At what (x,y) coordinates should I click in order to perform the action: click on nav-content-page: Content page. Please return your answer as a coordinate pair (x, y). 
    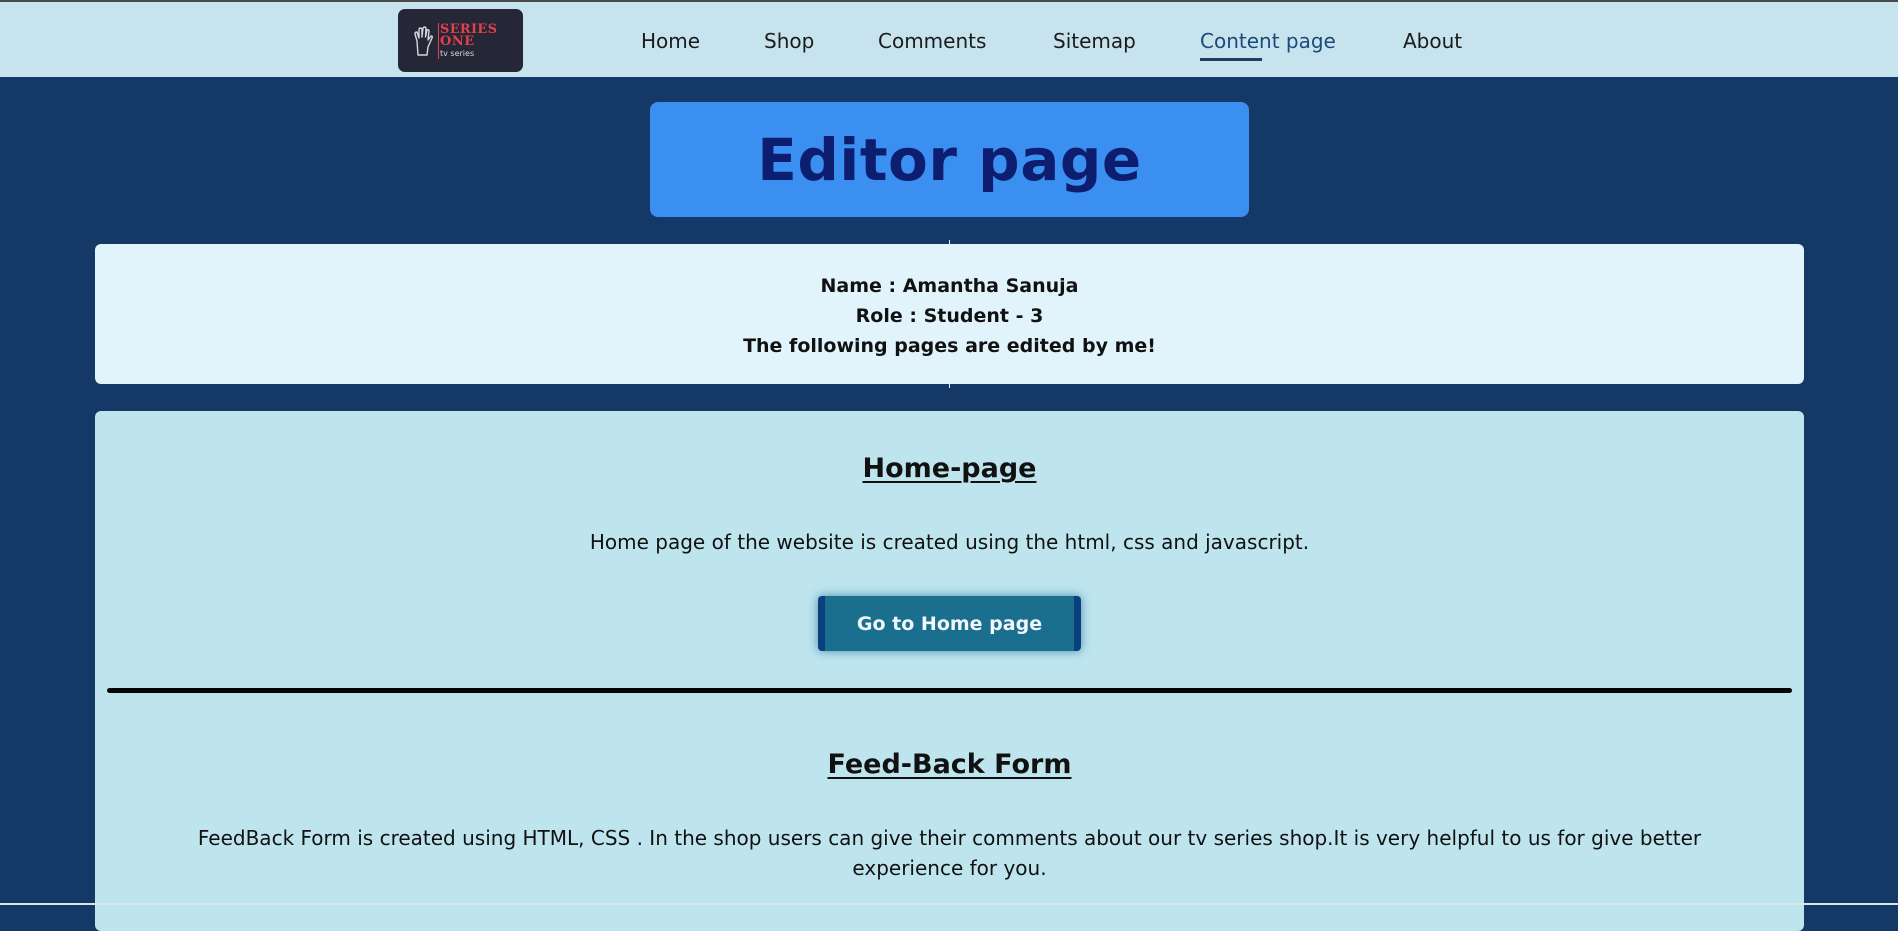
    Looking at the image, I should click on (1268, 41).